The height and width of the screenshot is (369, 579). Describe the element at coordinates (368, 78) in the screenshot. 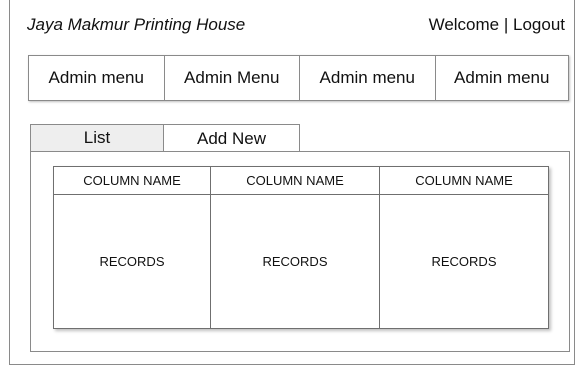

I see `admin-menu-item-3: Admin menu` at that location.